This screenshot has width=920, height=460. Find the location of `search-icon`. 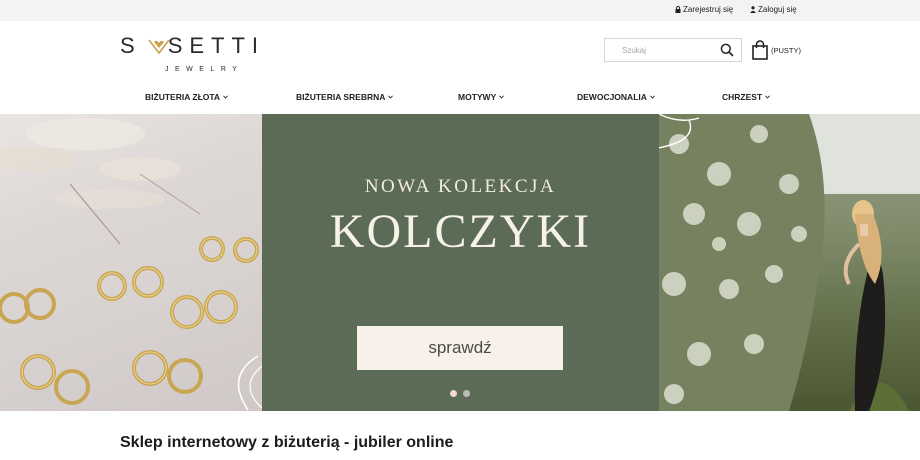

search-icon is located at coordinates (727, 50).